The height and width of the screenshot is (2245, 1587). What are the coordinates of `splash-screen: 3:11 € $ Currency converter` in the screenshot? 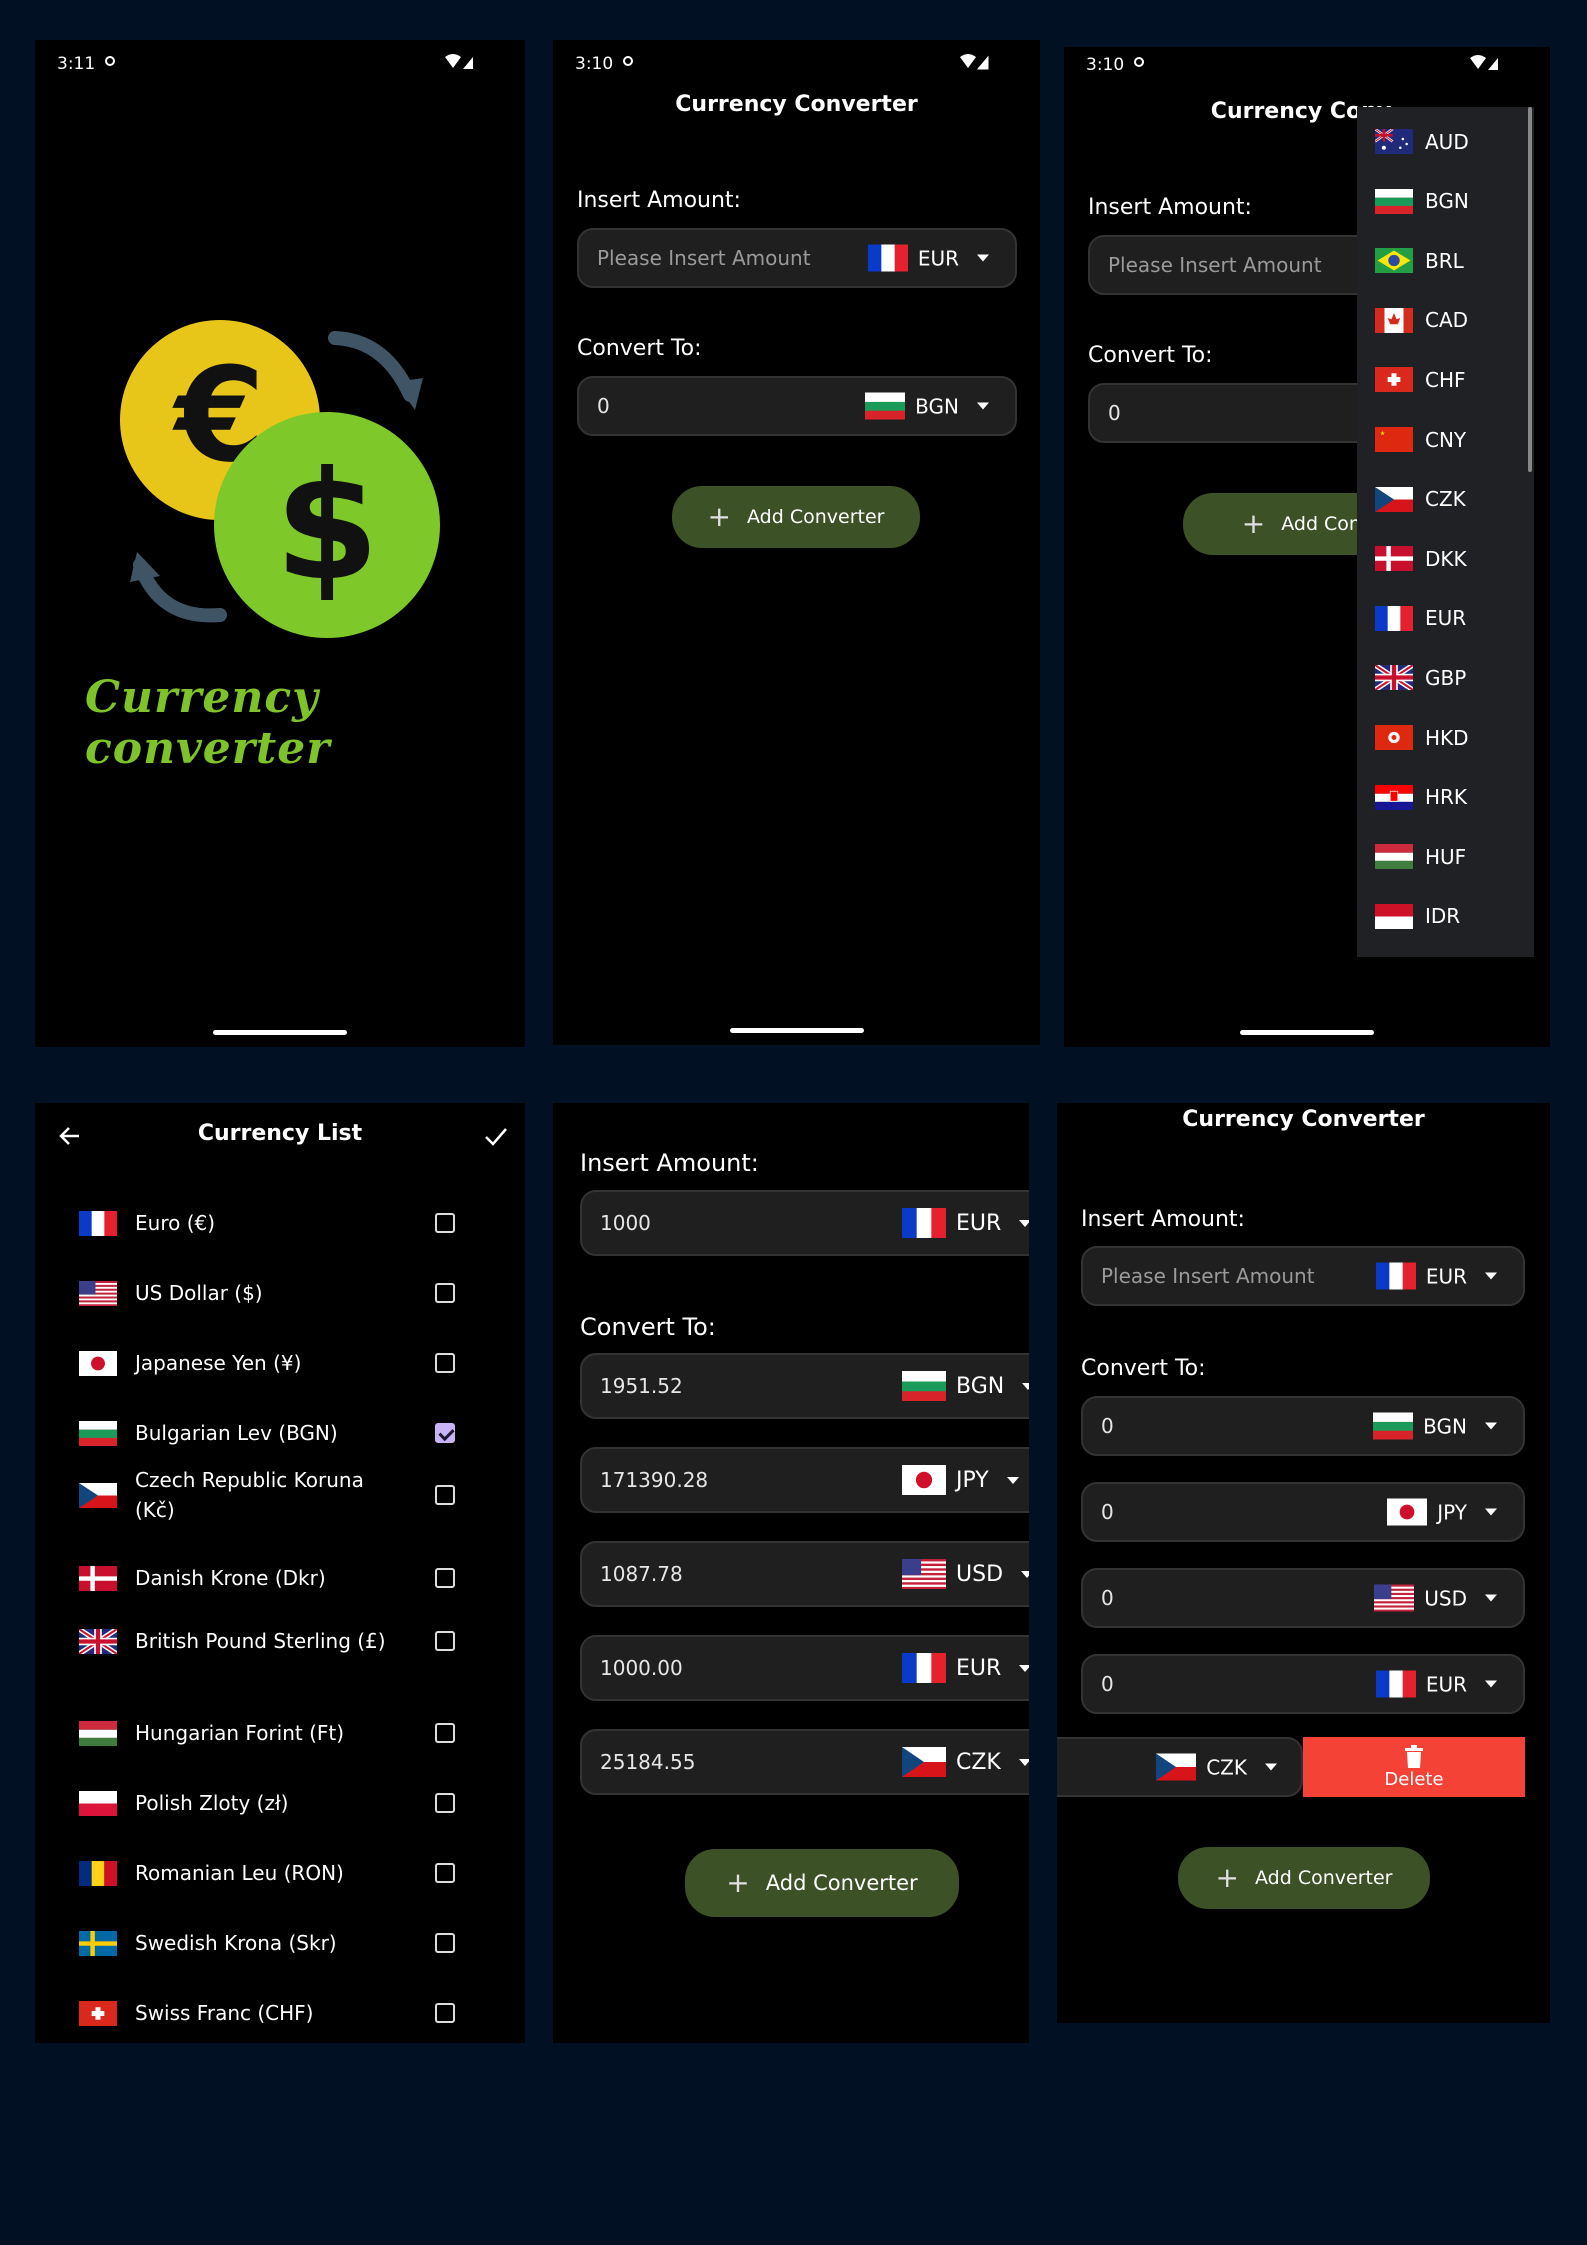 It's located at (280, 543).